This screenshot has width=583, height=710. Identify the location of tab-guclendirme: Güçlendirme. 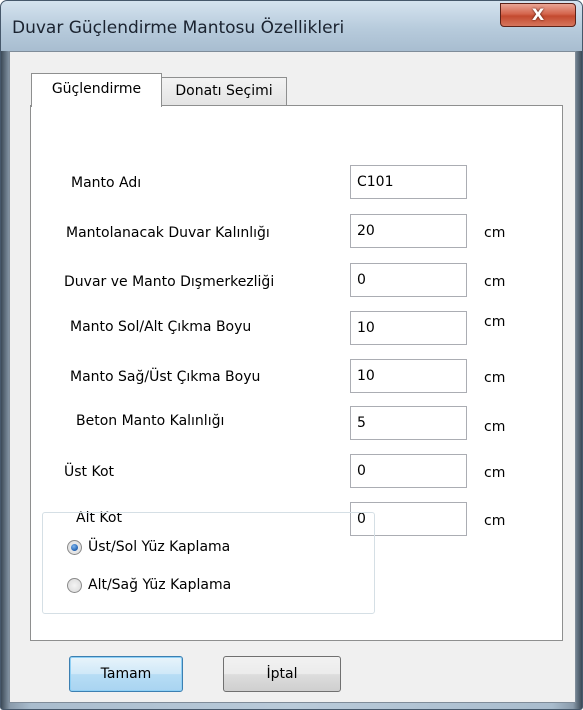
(96, 90).